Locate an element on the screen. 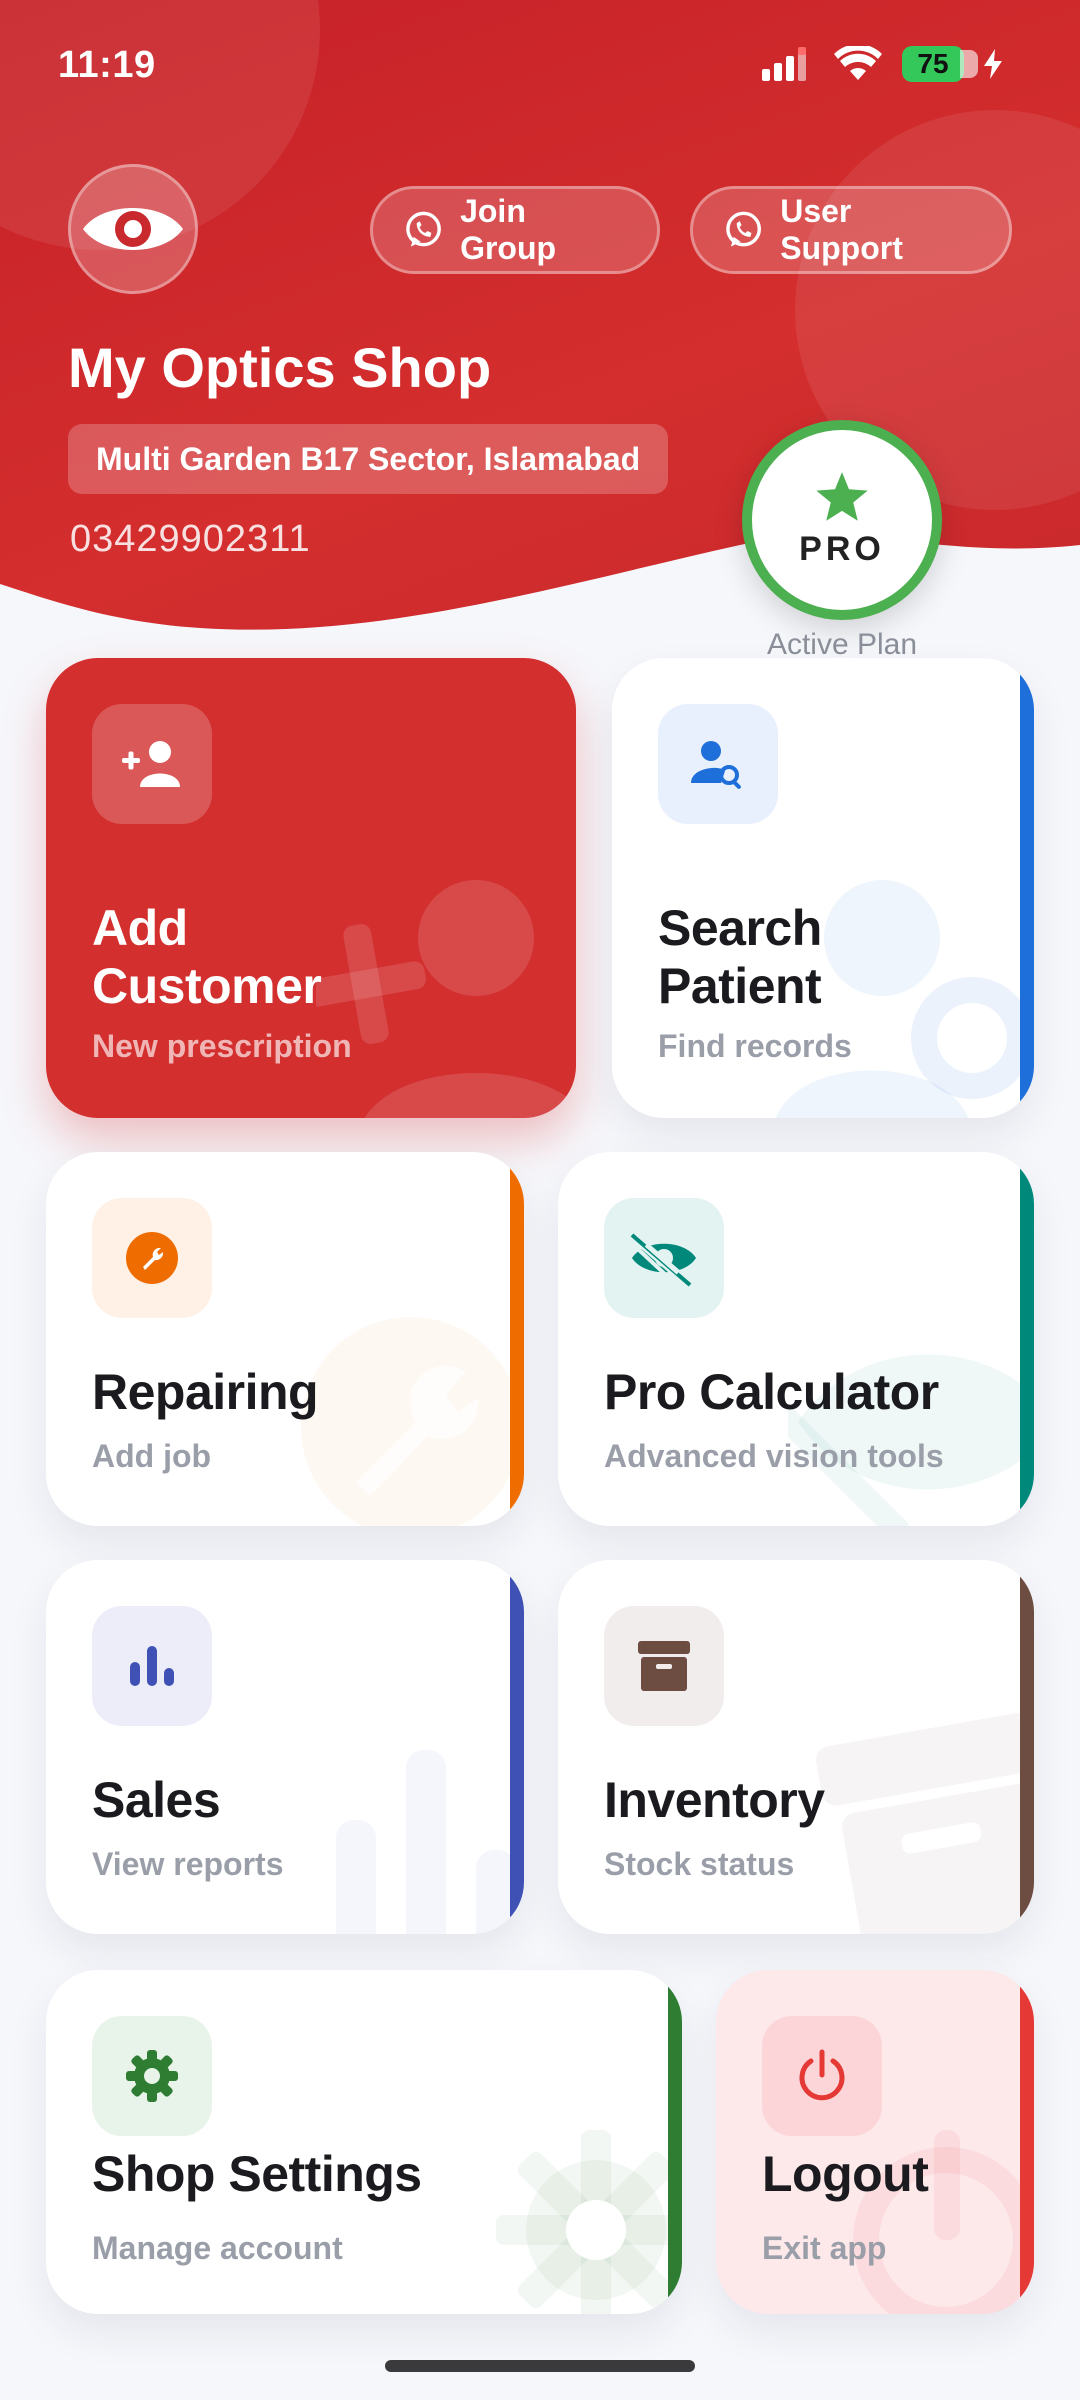  sales-card: Sales View reports is located at coordinates (285, 1747).